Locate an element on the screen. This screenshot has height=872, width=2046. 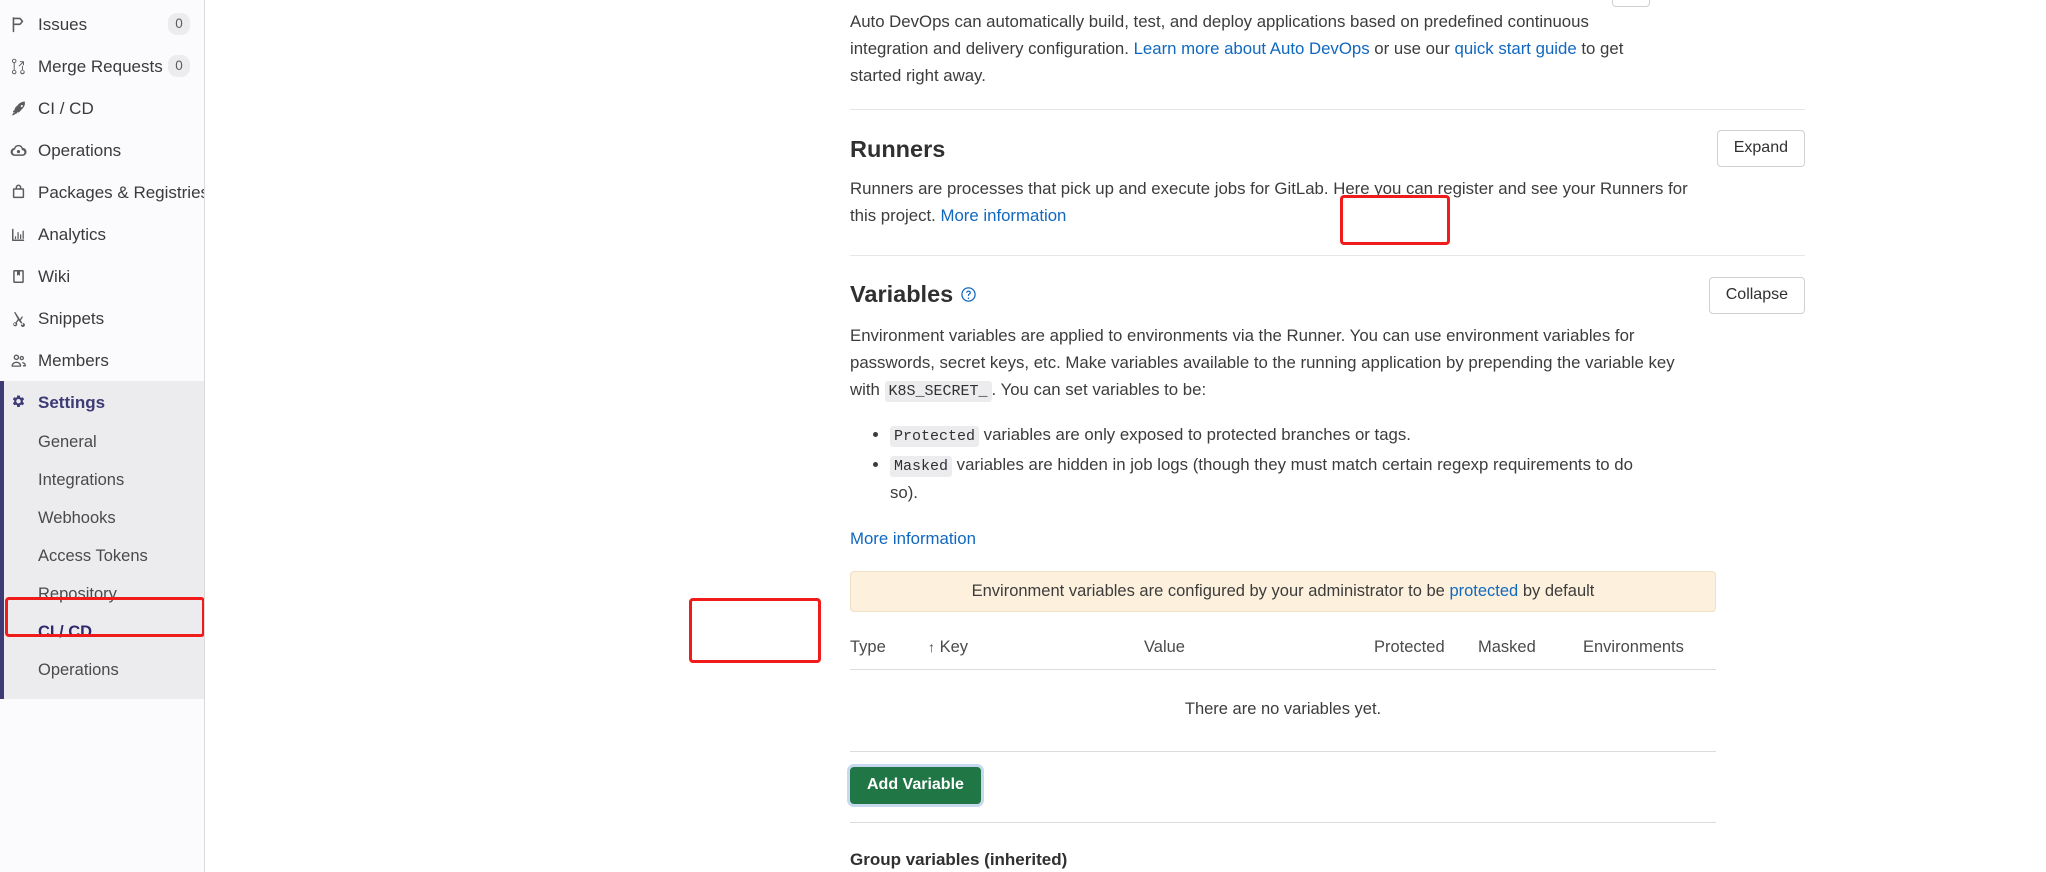
sidebar-item-issues: Issues 0 is located at coordinates (102, 24).